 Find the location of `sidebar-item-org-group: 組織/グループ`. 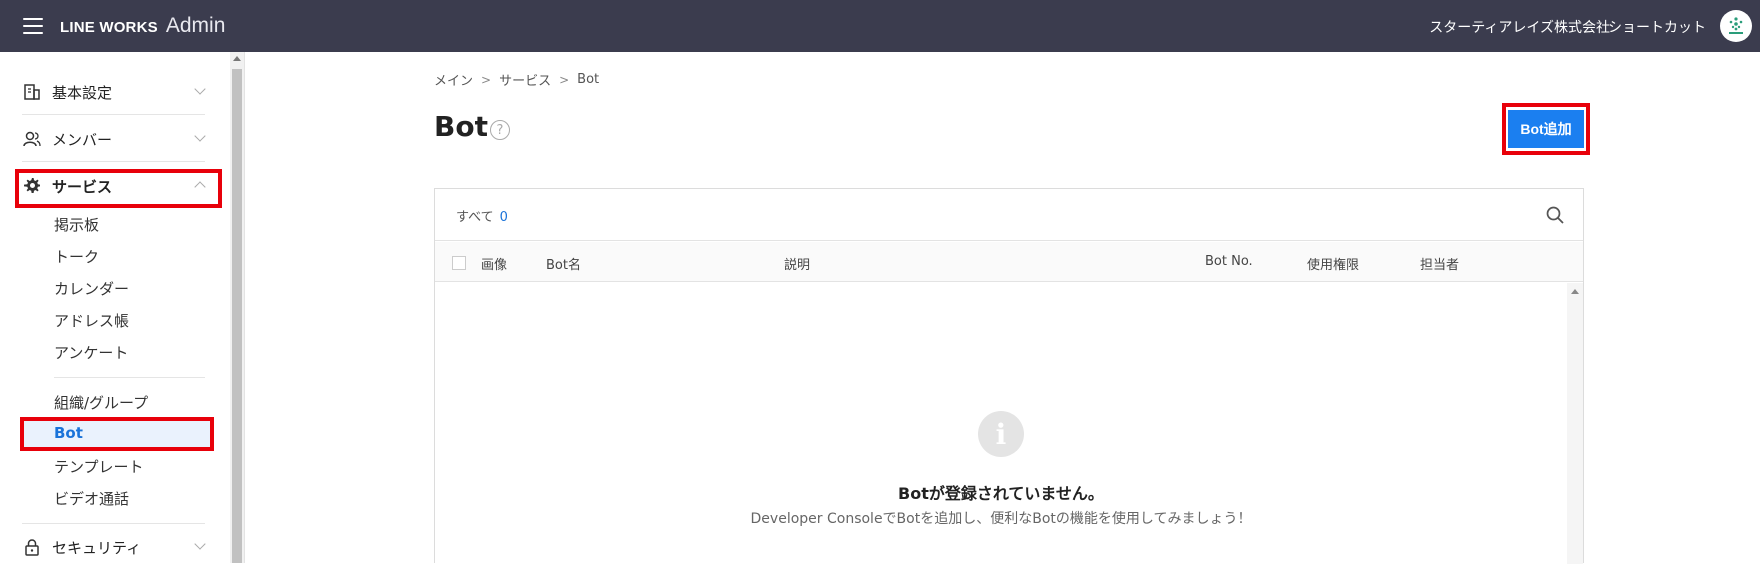

sidebar-item-org-group: 組織/グループ is located at coordinates (101, 402).